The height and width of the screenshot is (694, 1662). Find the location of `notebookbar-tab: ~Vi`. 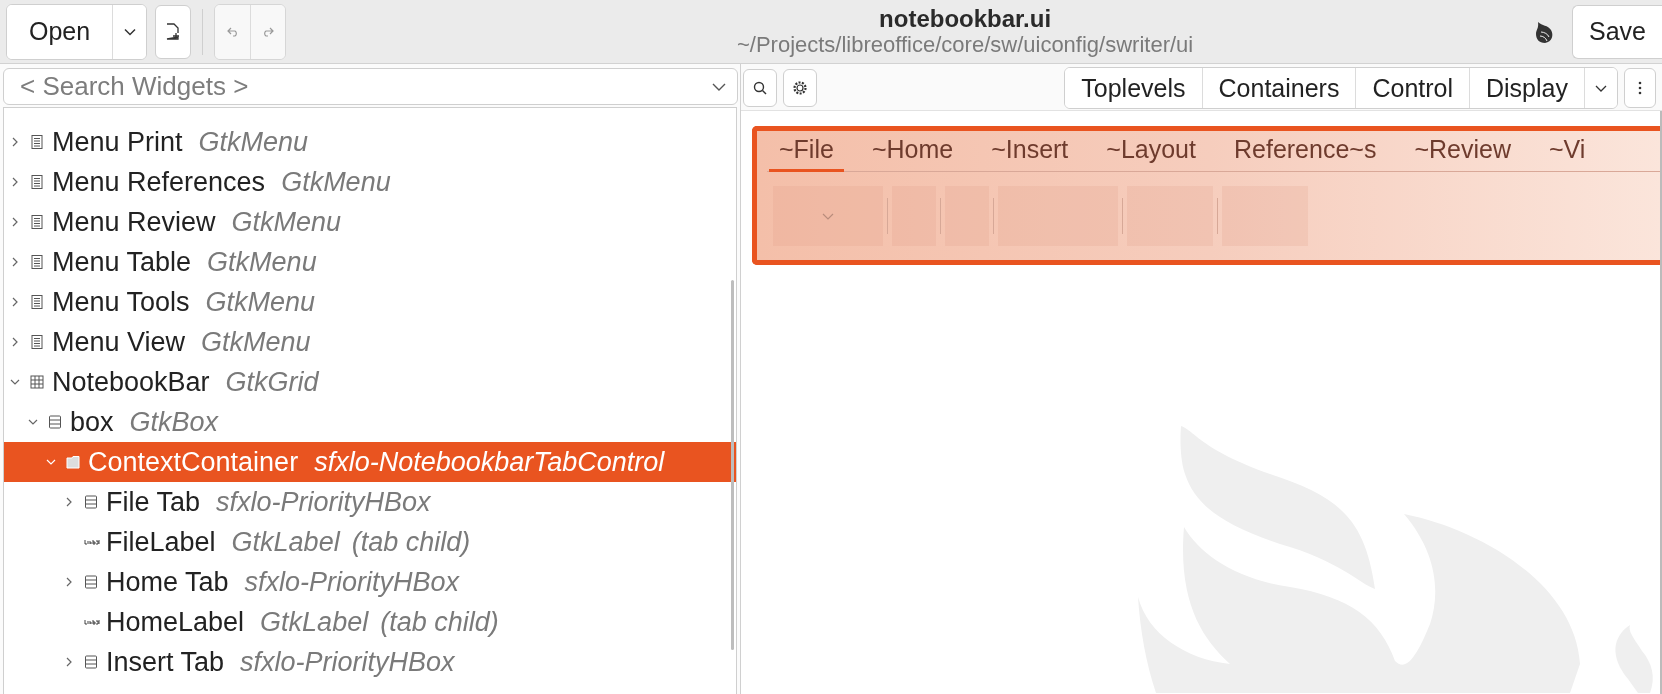

notebookbar-tab: ~Vi is located at coordinates (1567, 153).